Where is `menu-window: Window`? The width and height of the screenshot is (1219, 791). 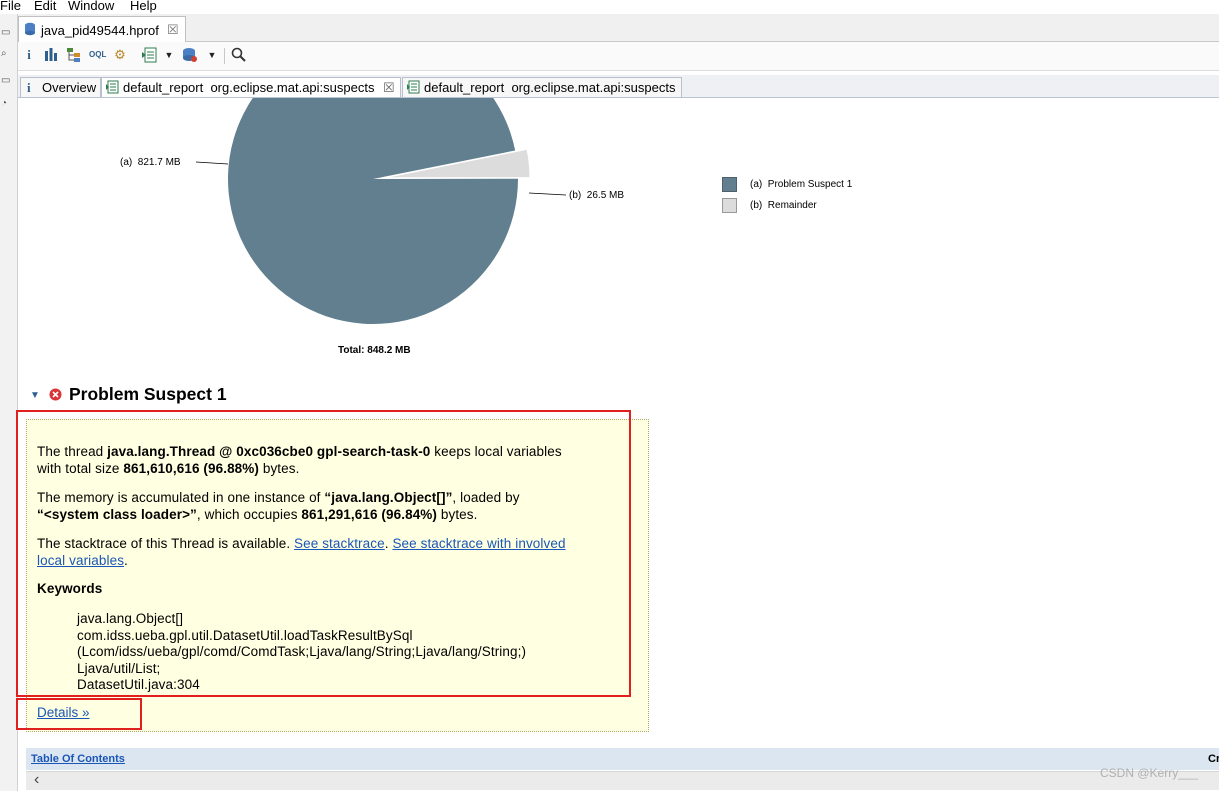 menu-window: Window is located at coordinates (91, 6).